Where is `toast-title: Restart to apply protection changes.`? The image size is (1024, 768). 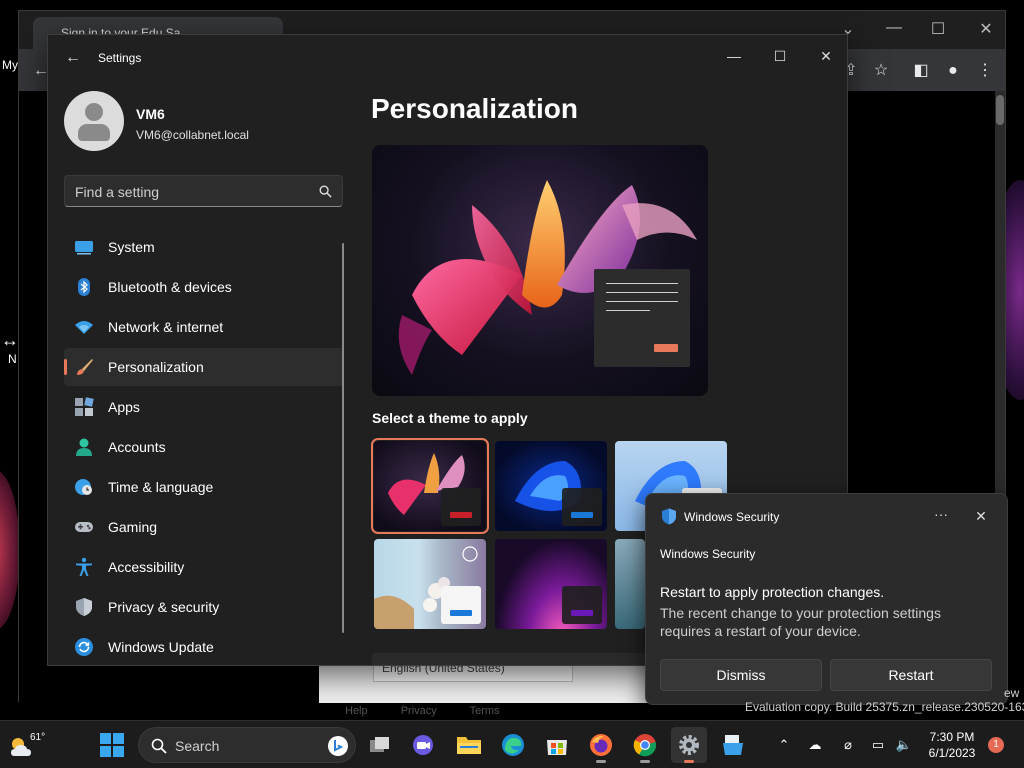 toast-title: Restart to apply protection changes. is located at coordinates (772, 592).